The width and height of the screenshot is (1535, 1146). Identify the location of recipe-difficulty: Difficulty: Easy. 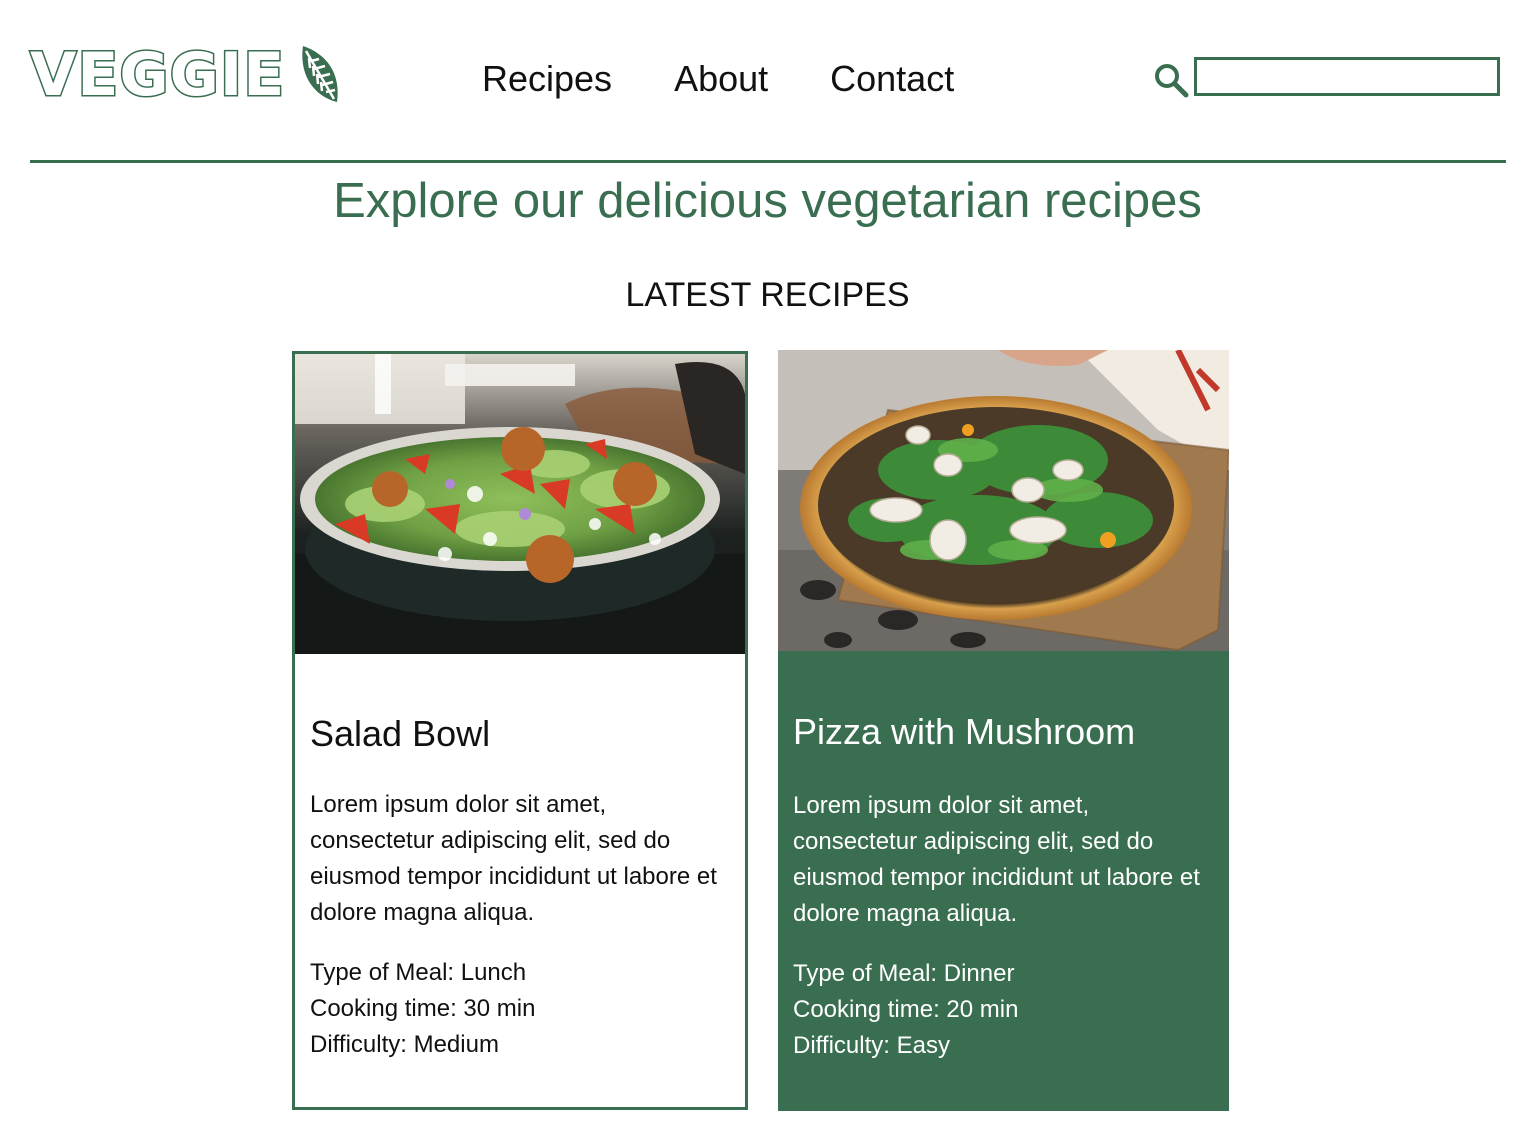
(871, 1045).